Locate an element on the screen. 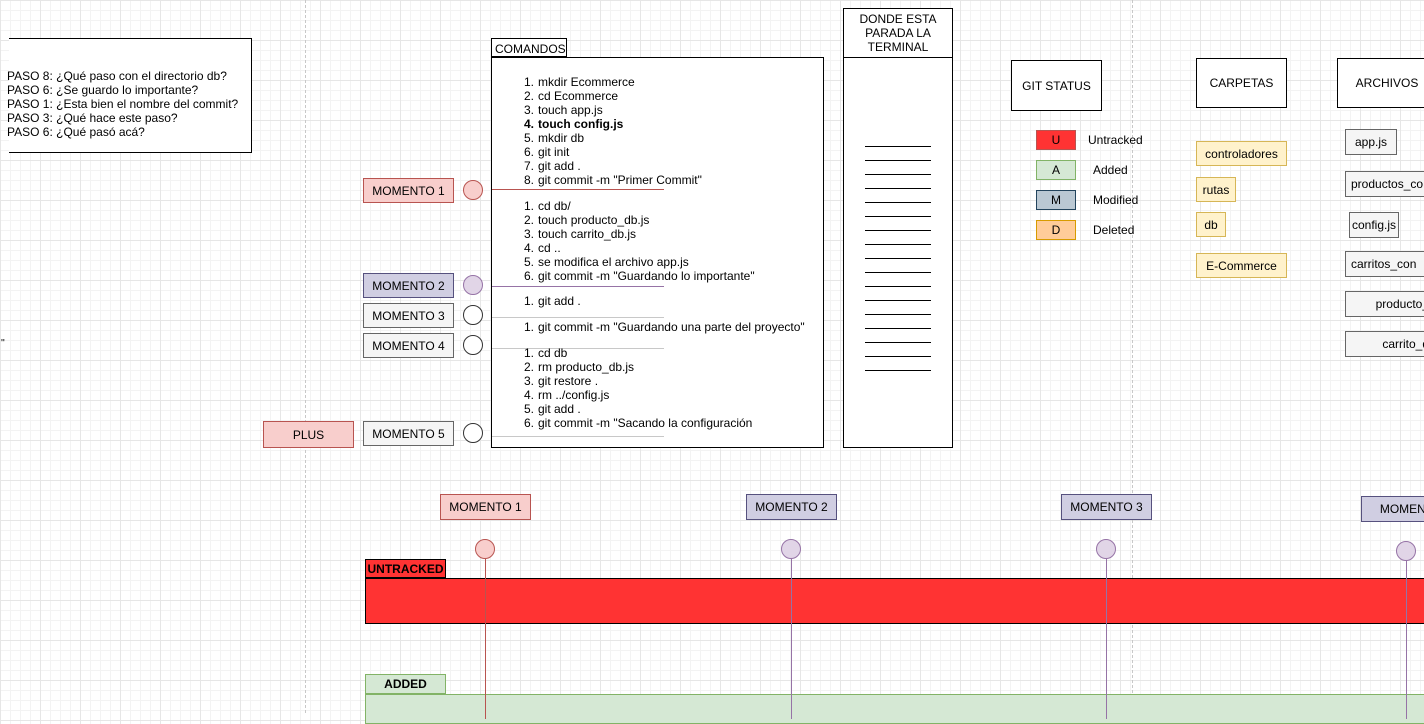 This screenshot has width=1424, height=724. command-number: 6. is located at coordinates (528, 152).